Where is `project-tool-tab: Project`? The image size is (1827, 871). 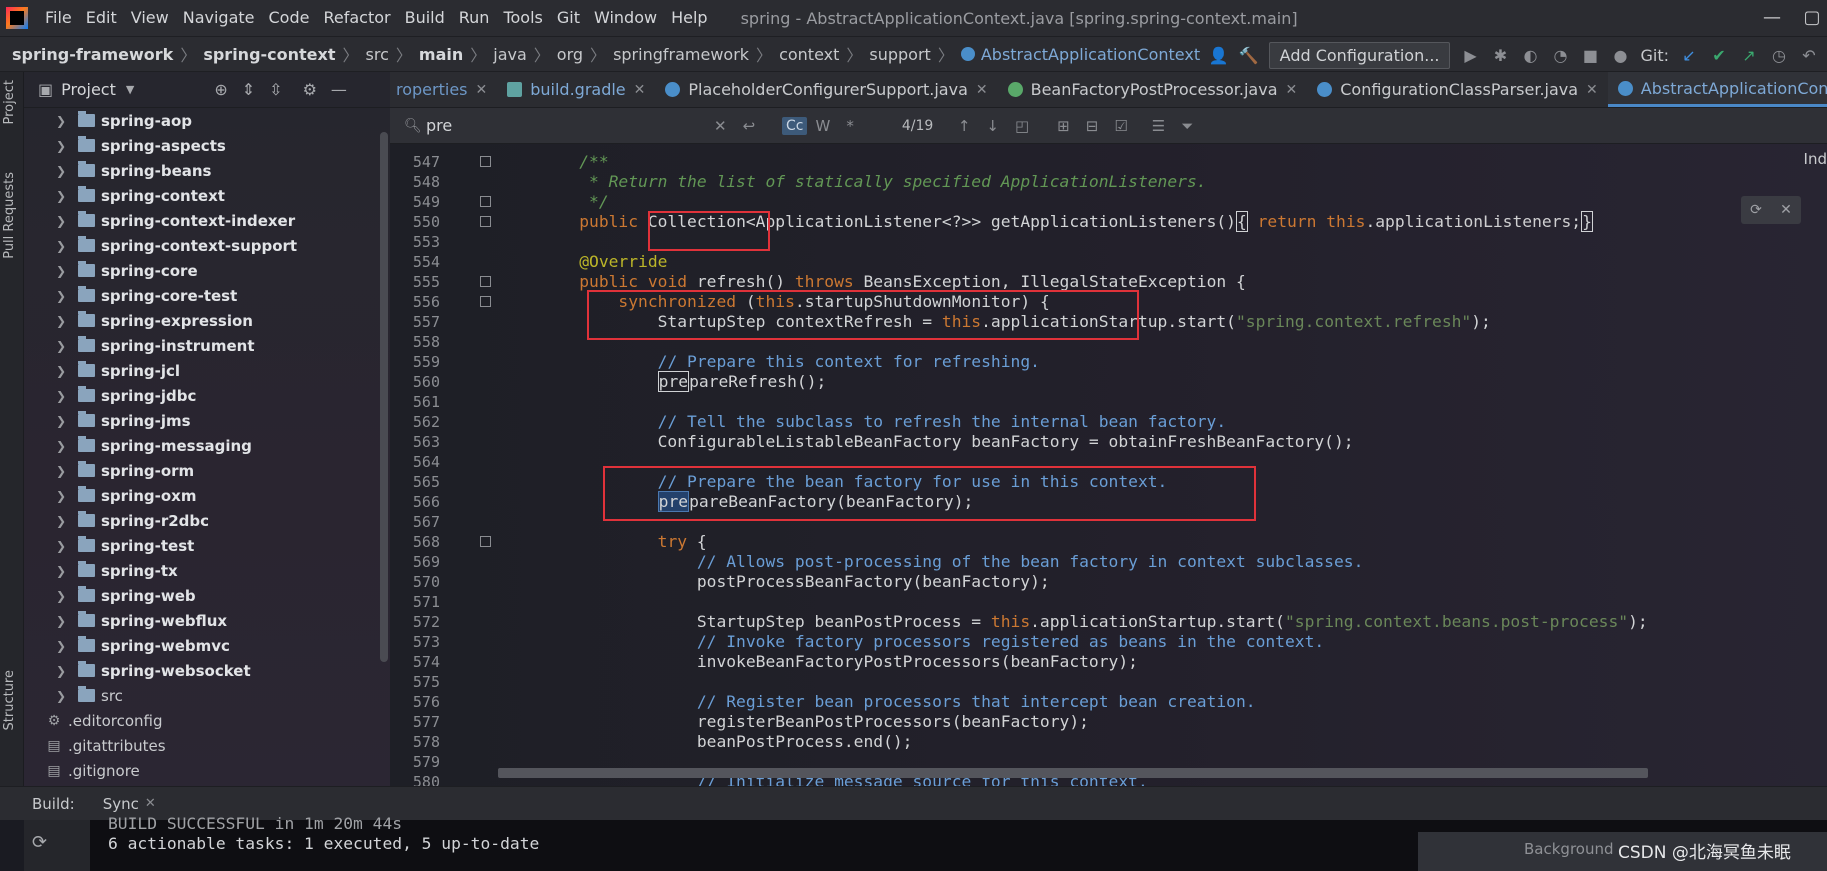 project-tool-tab: Project is located at coordinates (9, 102).